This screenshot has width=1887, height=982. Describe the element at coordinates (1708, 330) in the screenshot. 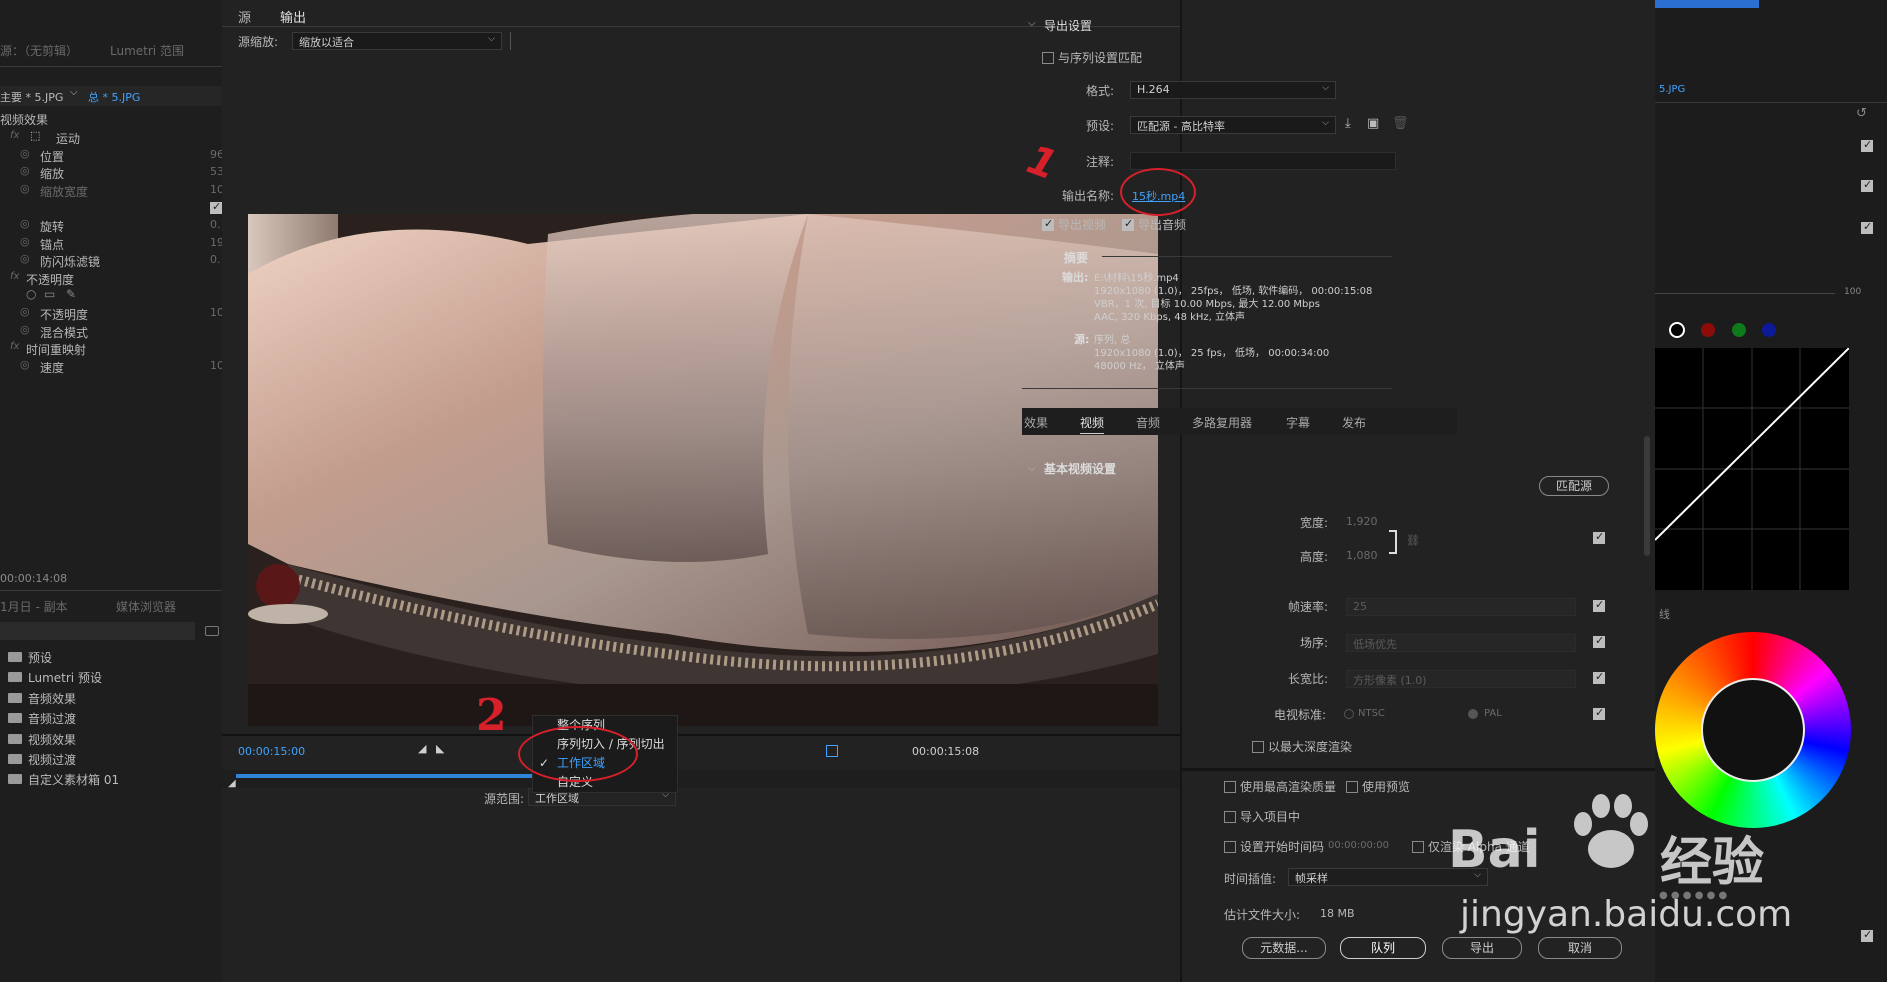

I see `red-channel-swatch` at that location.